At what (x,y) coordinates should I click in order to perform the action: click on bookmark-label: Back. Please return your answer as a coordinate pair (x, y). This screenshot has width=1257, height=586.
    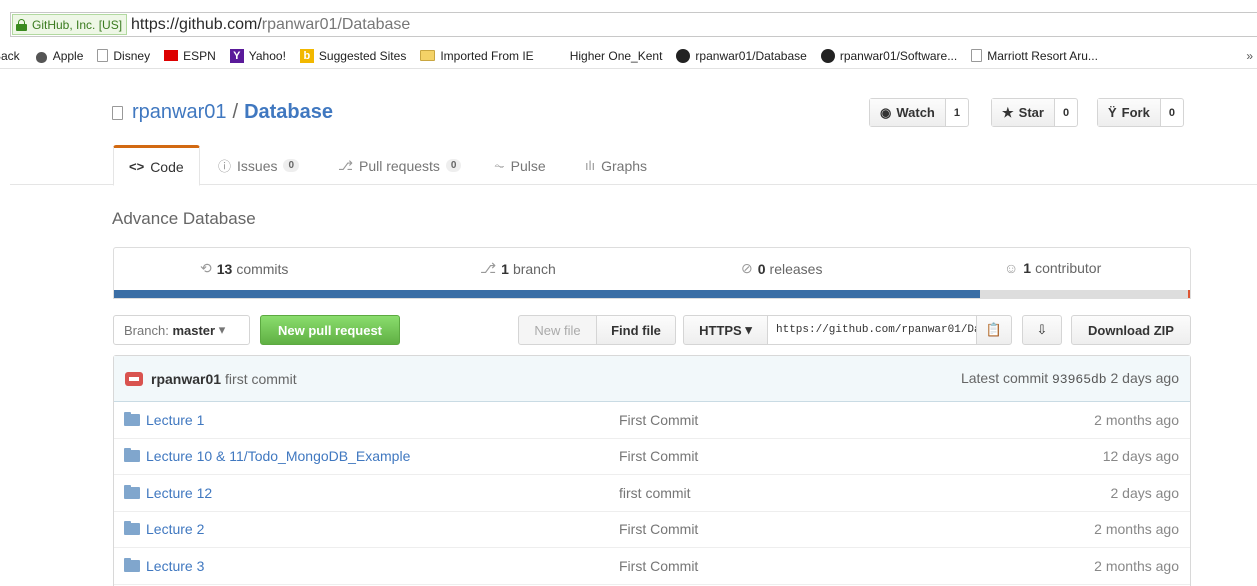
    Looking at the image, I should click on (10, 55).